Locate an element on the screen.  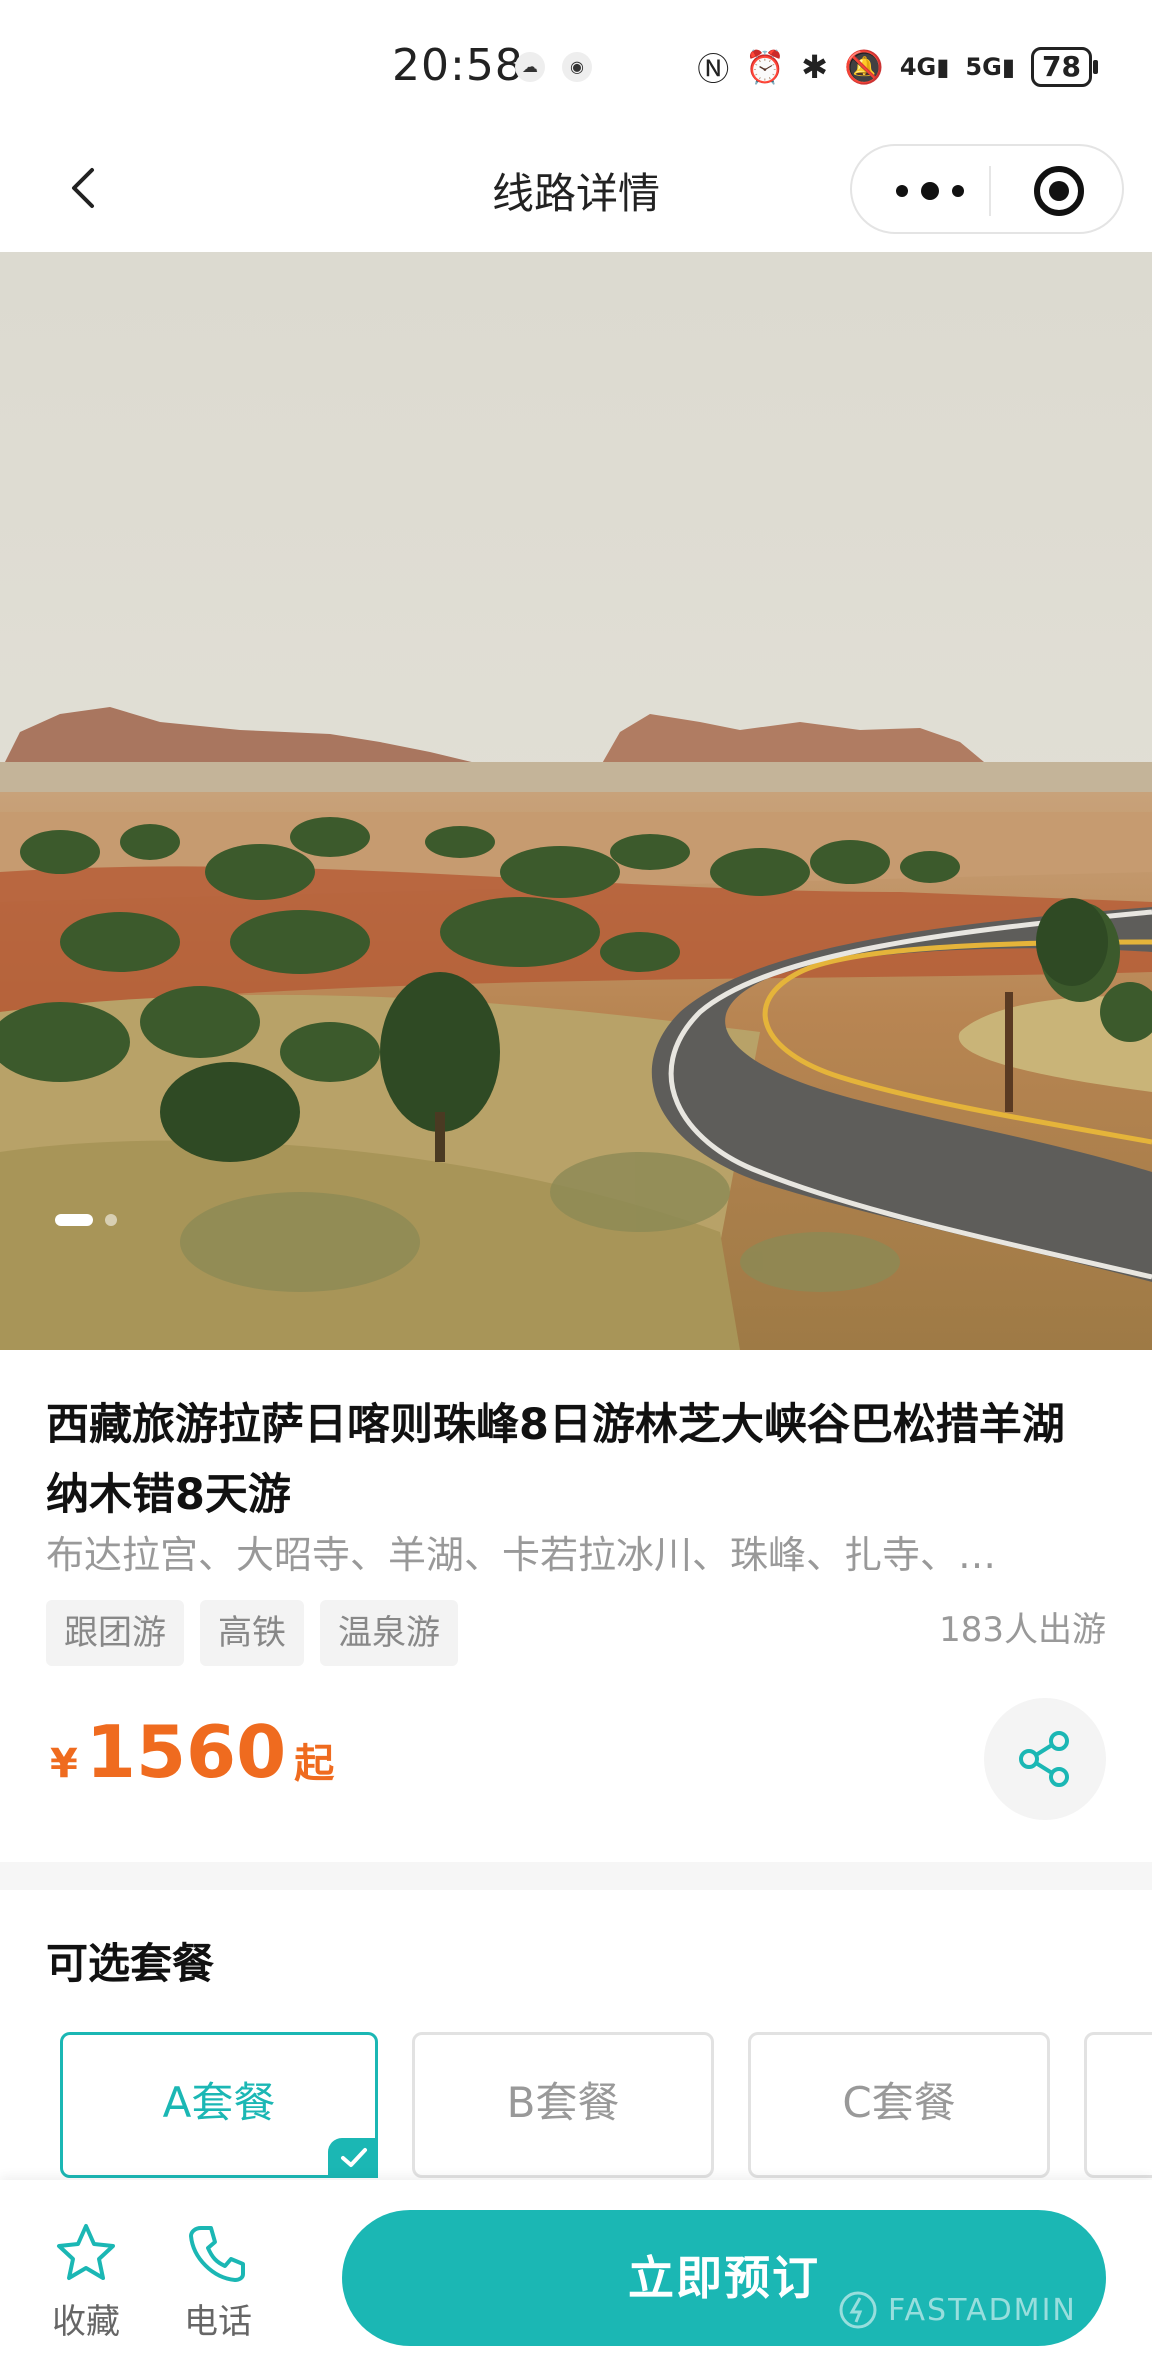
more-button is located at coordinates (930, 191).